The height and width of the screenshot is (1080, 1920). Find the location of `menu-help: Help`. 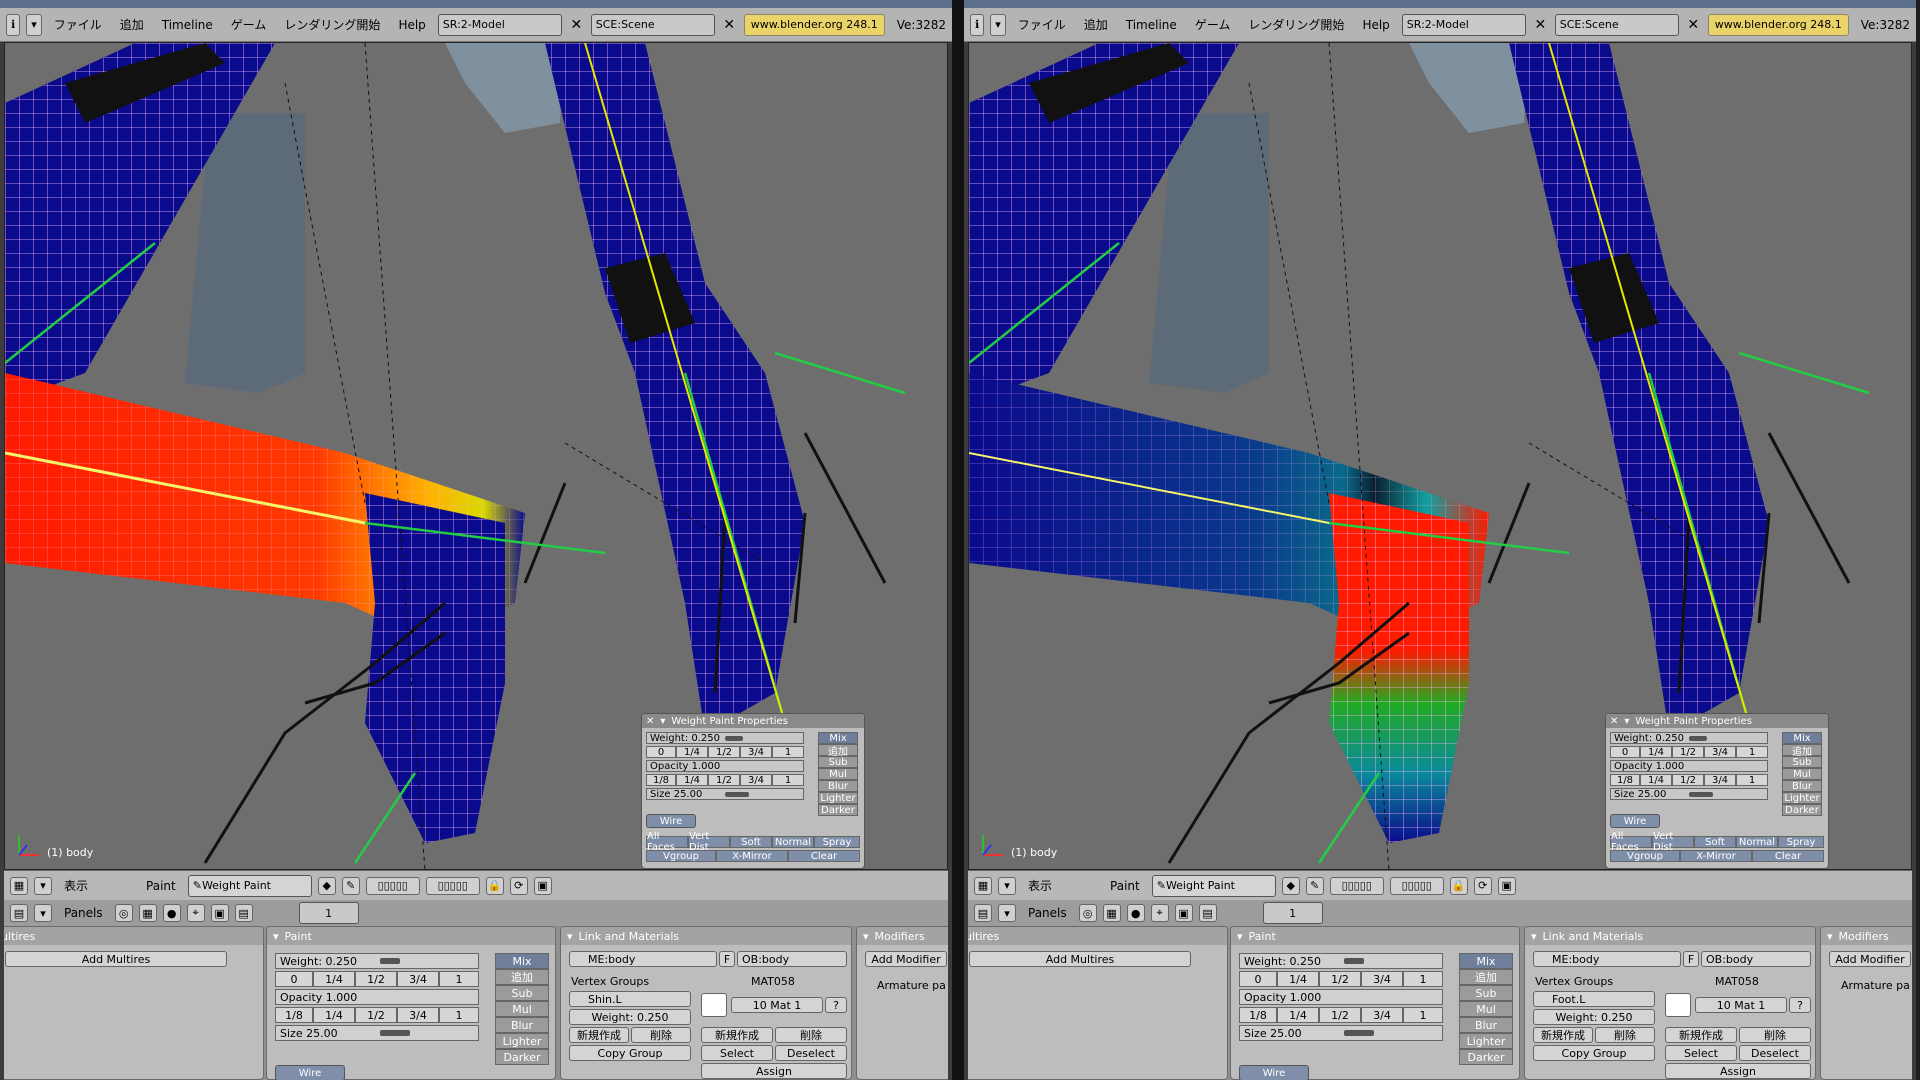

menu-help: Help is located at coordinates (411, 25).